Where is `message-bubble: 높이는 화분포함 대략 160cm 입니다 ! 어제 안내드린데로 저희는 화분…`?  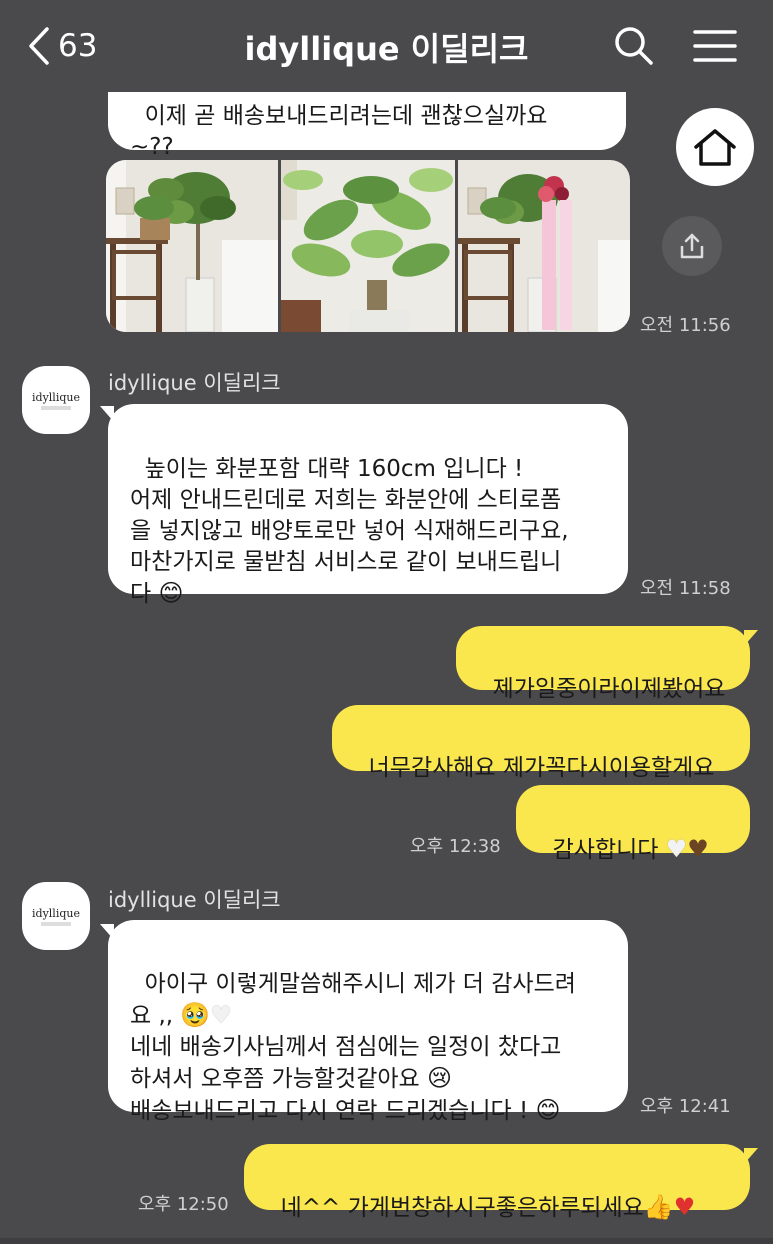 message-bubble: 높이는 화분포함 대략 160cm 입니다 ! 어제 안내드린데로 저희는 화분… is located at coordinates (368, 505).